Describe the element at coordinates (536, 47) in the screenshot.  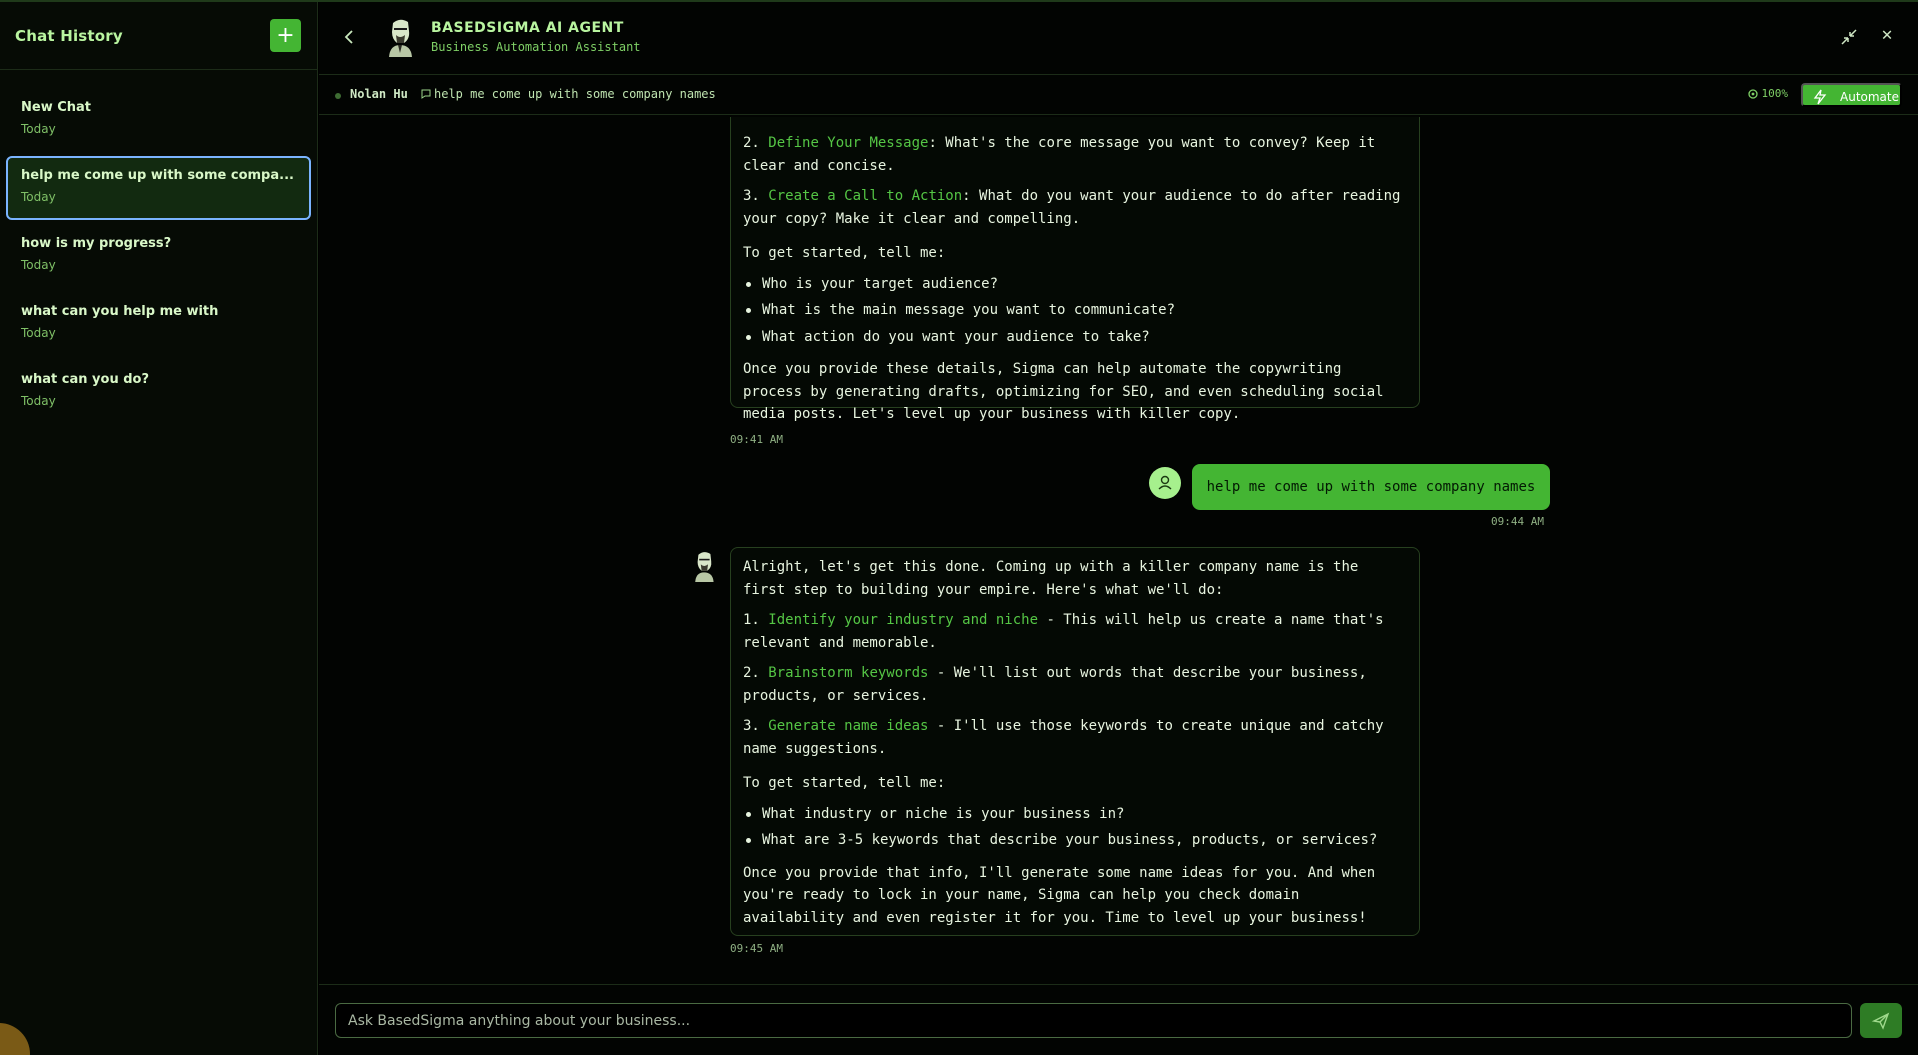
I see `agent-subtitle: Business Automation Assistant` at that location.